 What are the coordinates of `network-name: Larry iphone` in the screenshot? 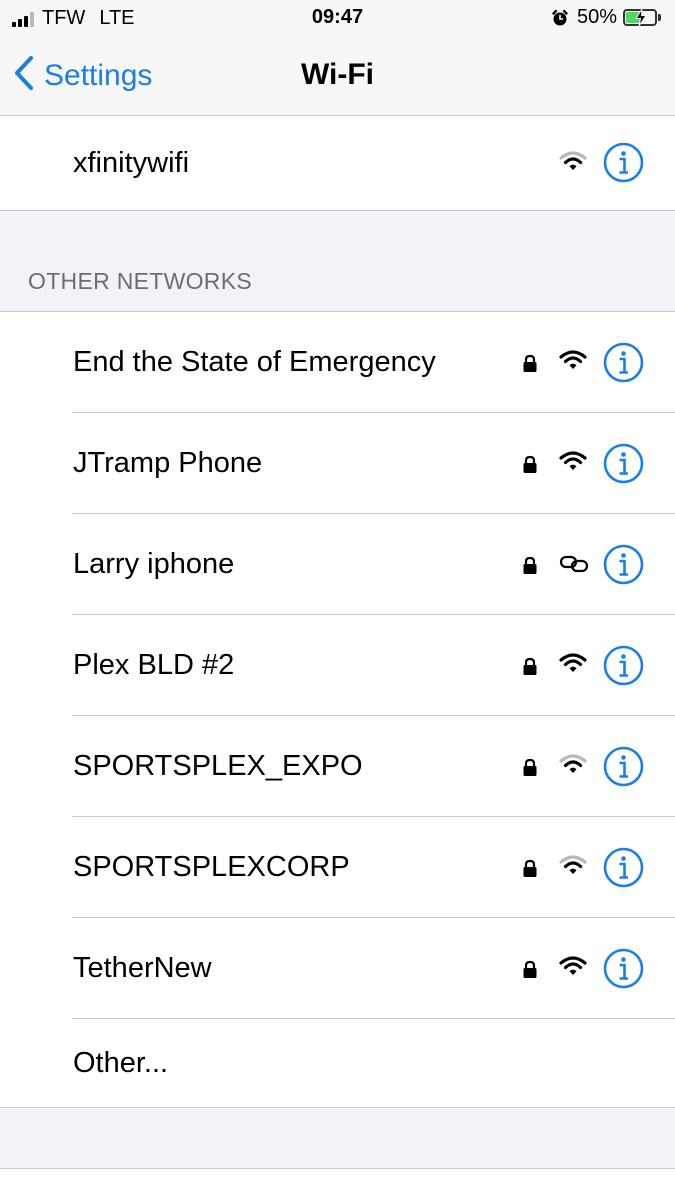 It's located at (154, 564).